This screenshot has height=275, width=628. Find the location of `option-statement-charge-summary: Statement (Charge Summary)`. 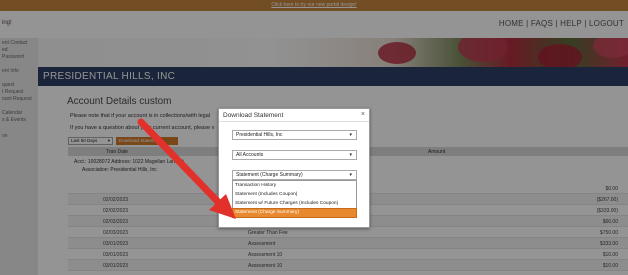

option-statement-charge-summary: Statement (Charge Summary) is located at coordinates (294, 213).